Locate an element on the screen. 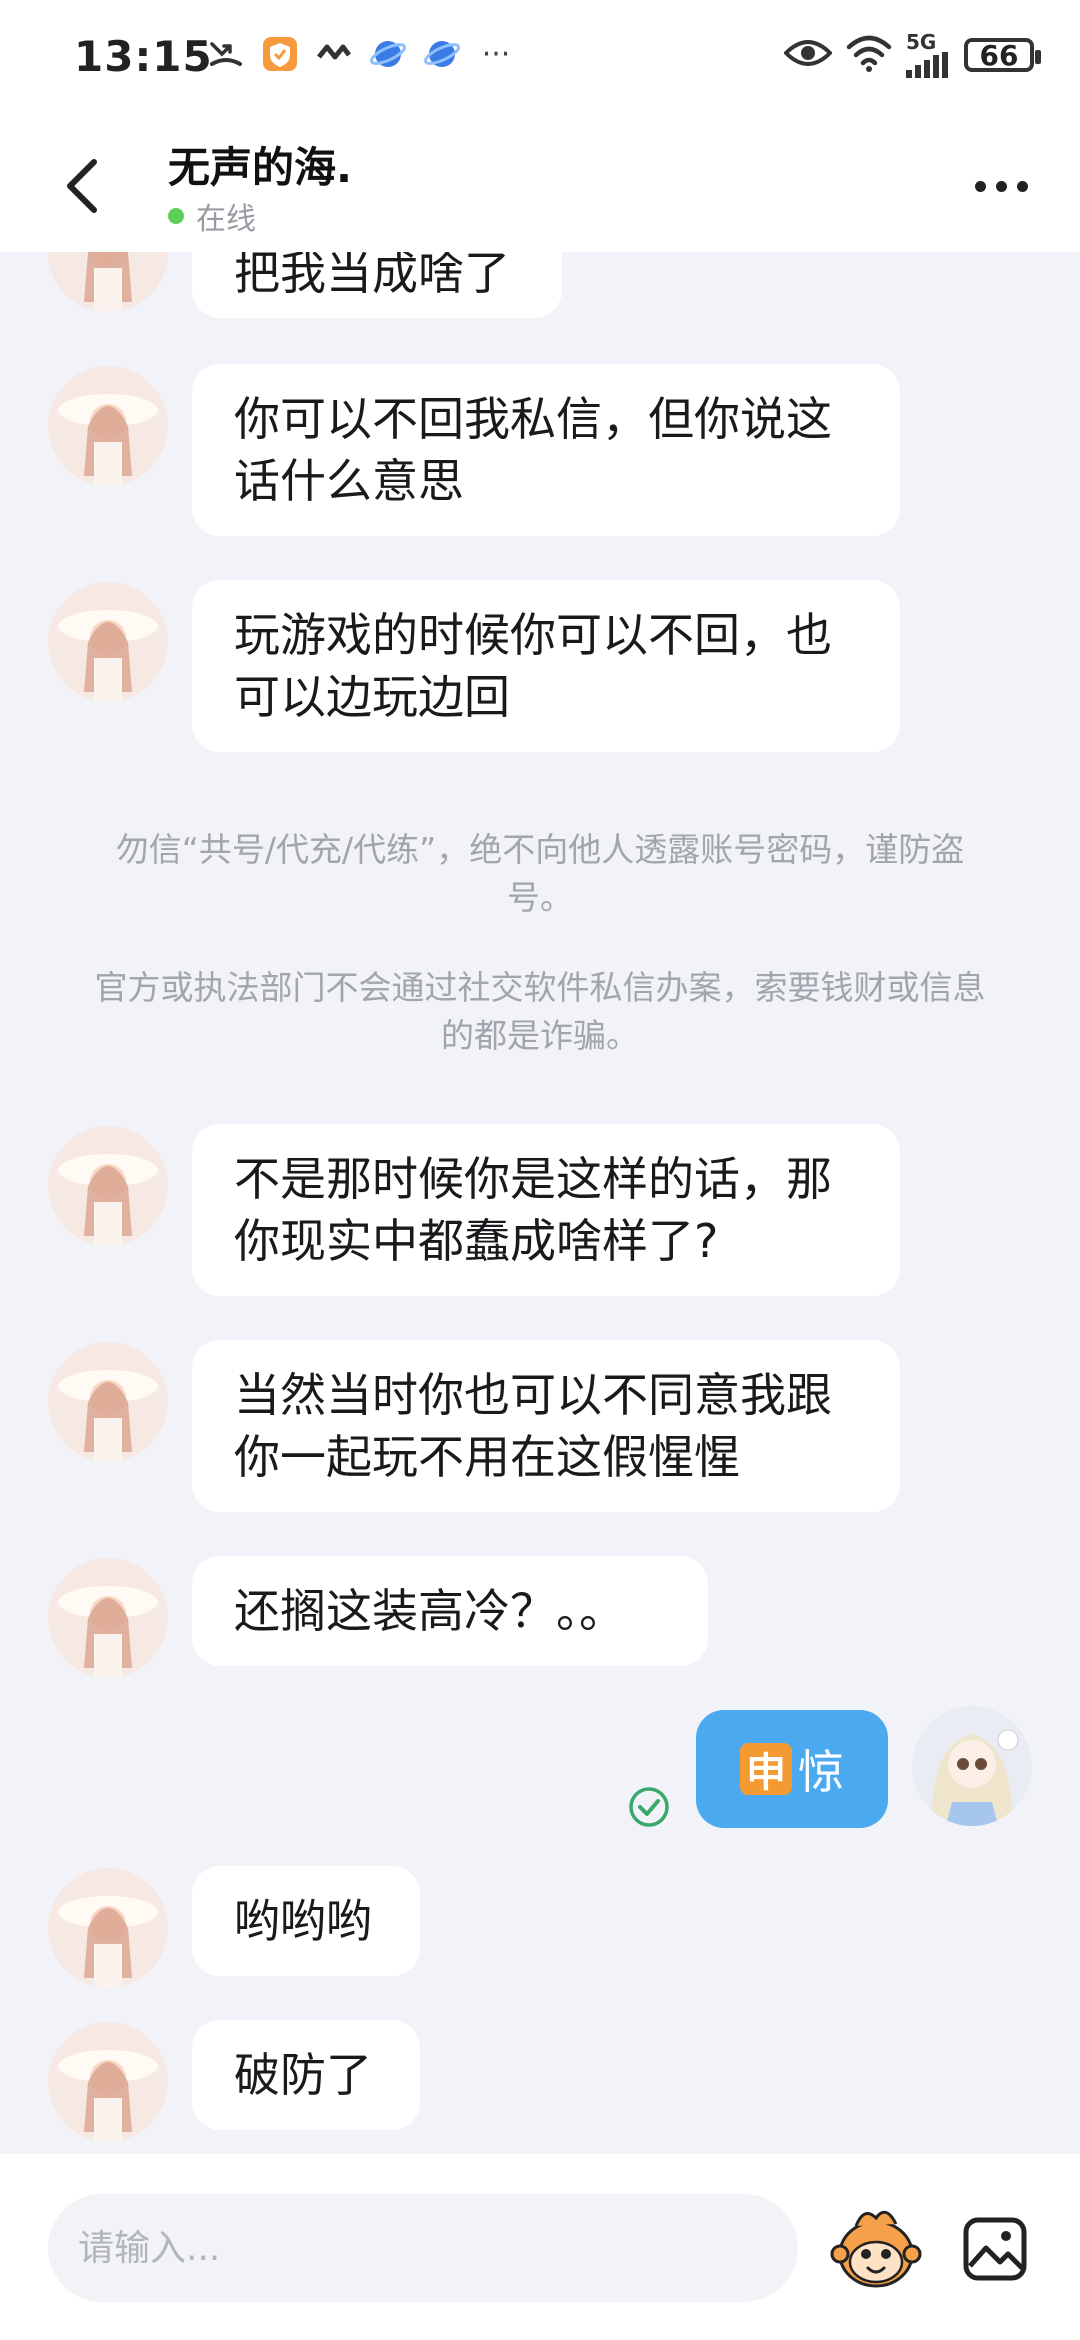  status-right-icons: 5G 66 is located at coordinates (912, 55).